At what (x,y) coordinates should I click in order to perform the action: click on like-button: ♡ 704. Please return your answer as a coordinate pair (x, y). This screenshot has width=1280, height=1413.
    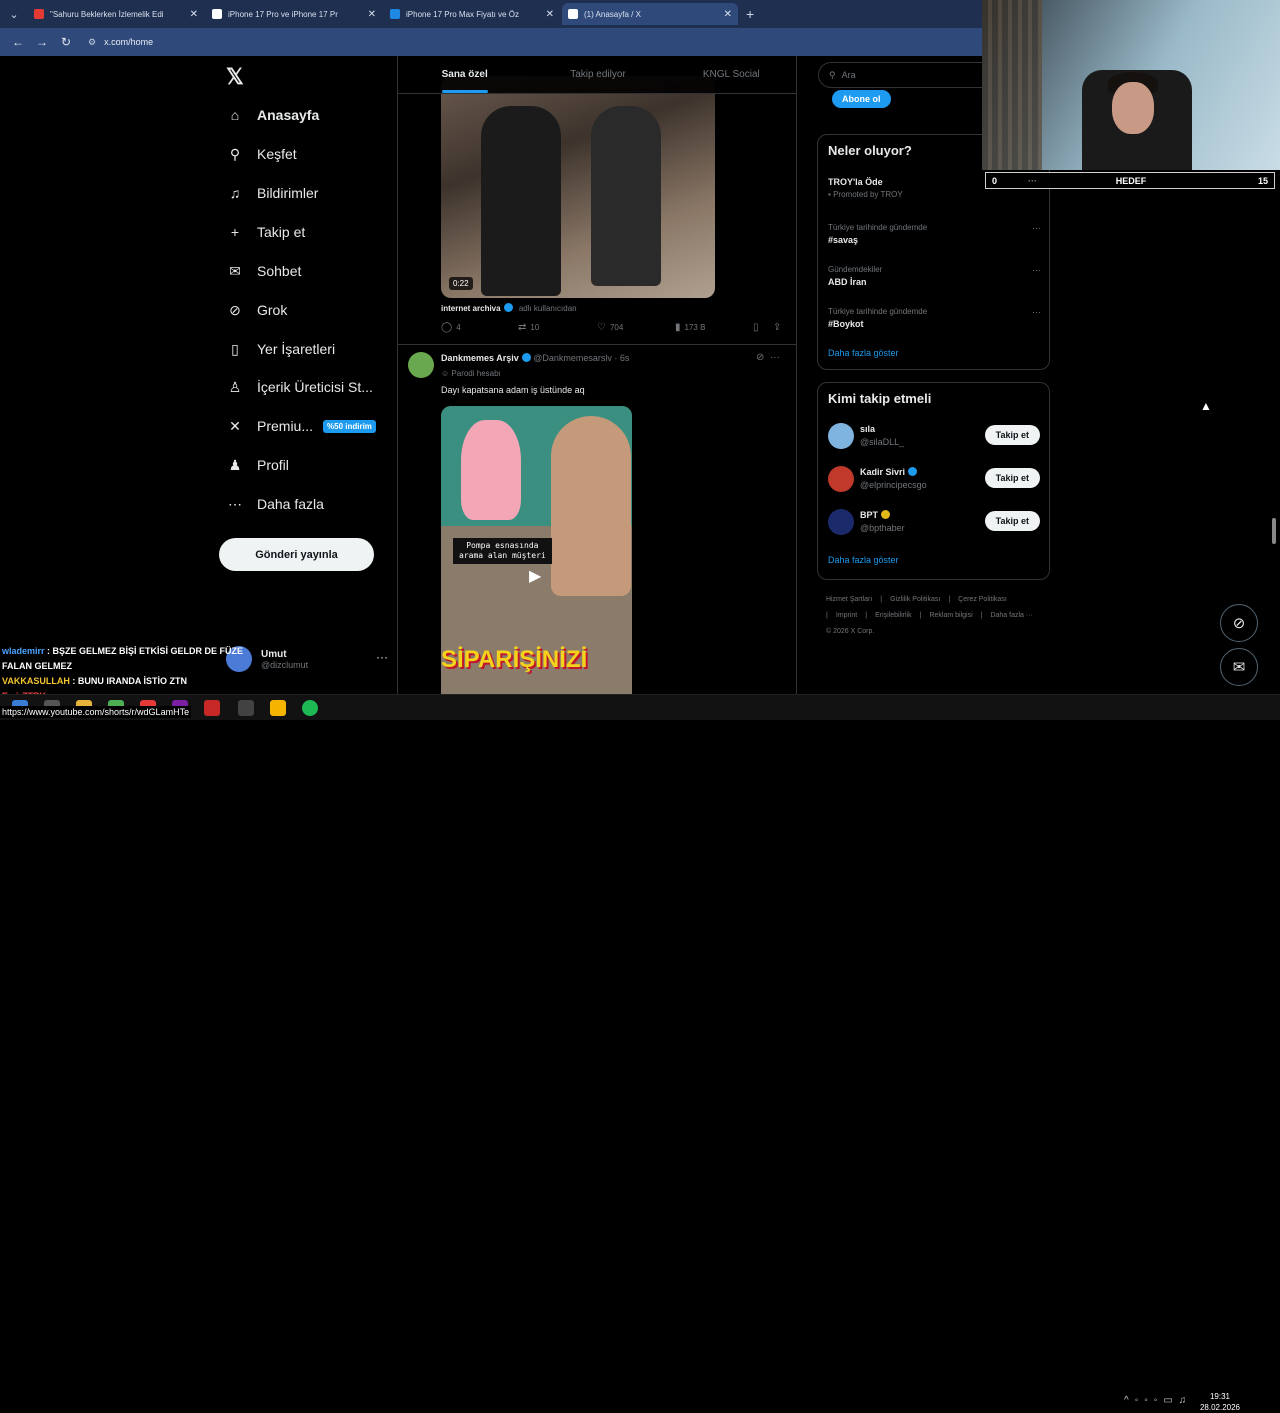
    Looking at the image, I should click on (610, 327).